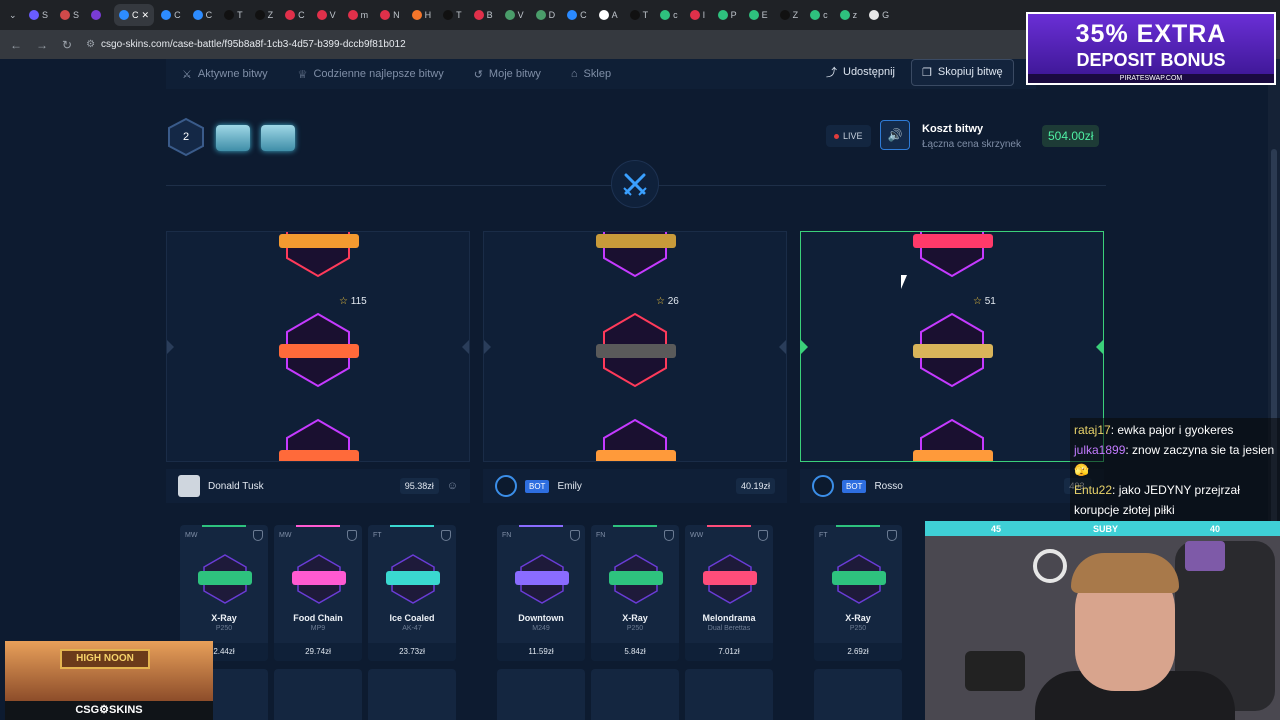 The height and width of the screenshot is (720, 1280). Describe the element at coordinates (146, 15) in the screenshot. I see `close-tab-icon: ✕` at that location.